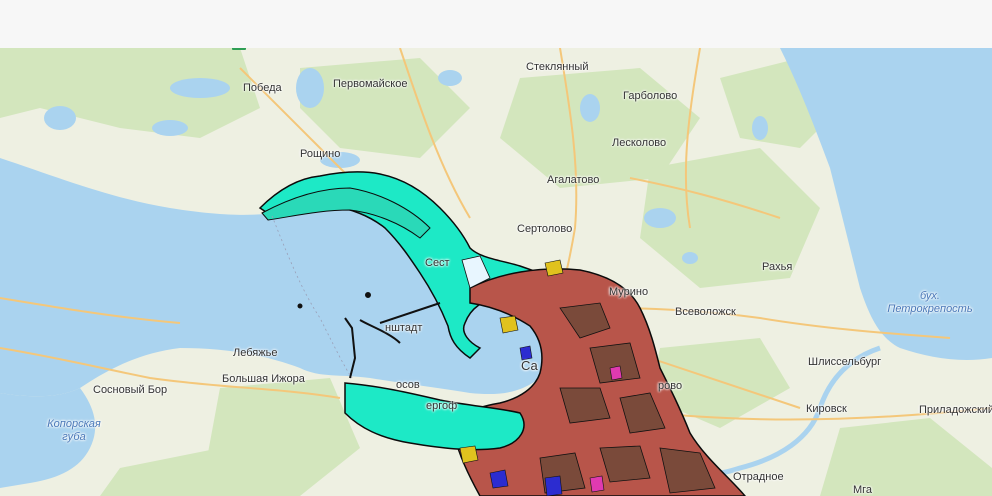  Describe the element at coordinates (370, 84) in the screenshot. I see `place-label: Первомайское` at that location.